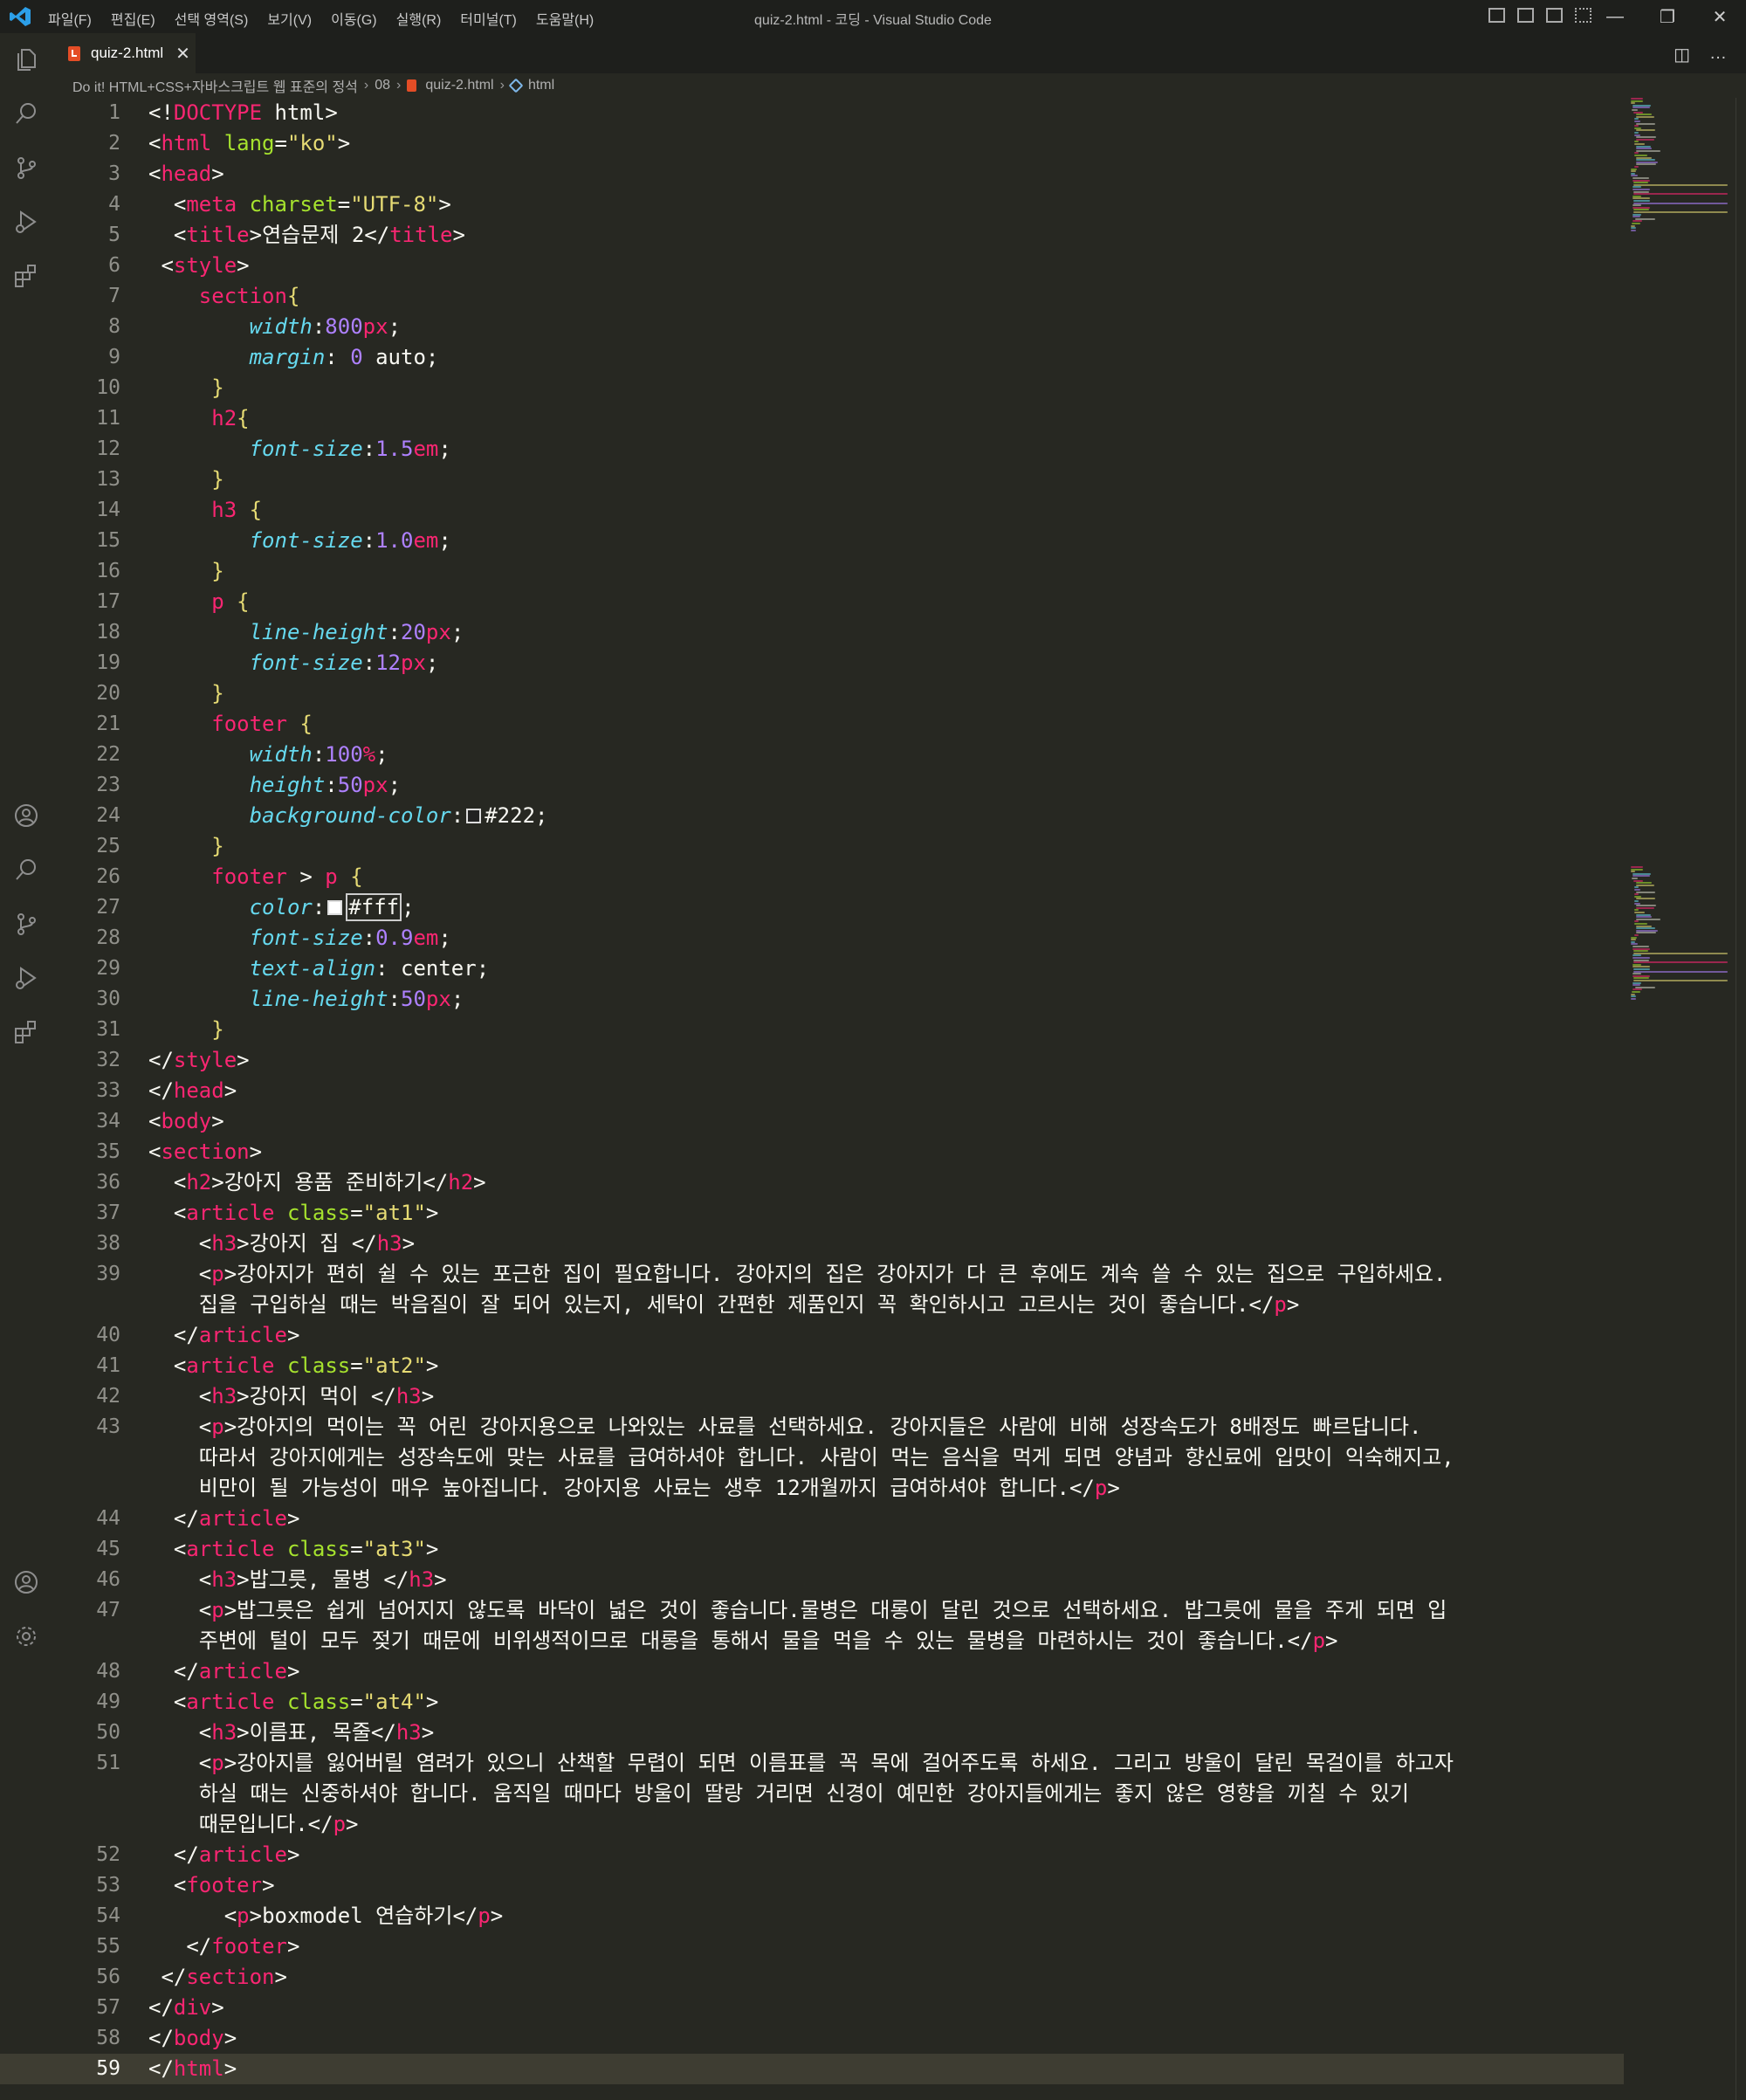 The height and width of the screenshot is (2100, 1746). Describe the element at coordinates (812, 571) in the screenshot. I see `code-line: 16 }` at that location.